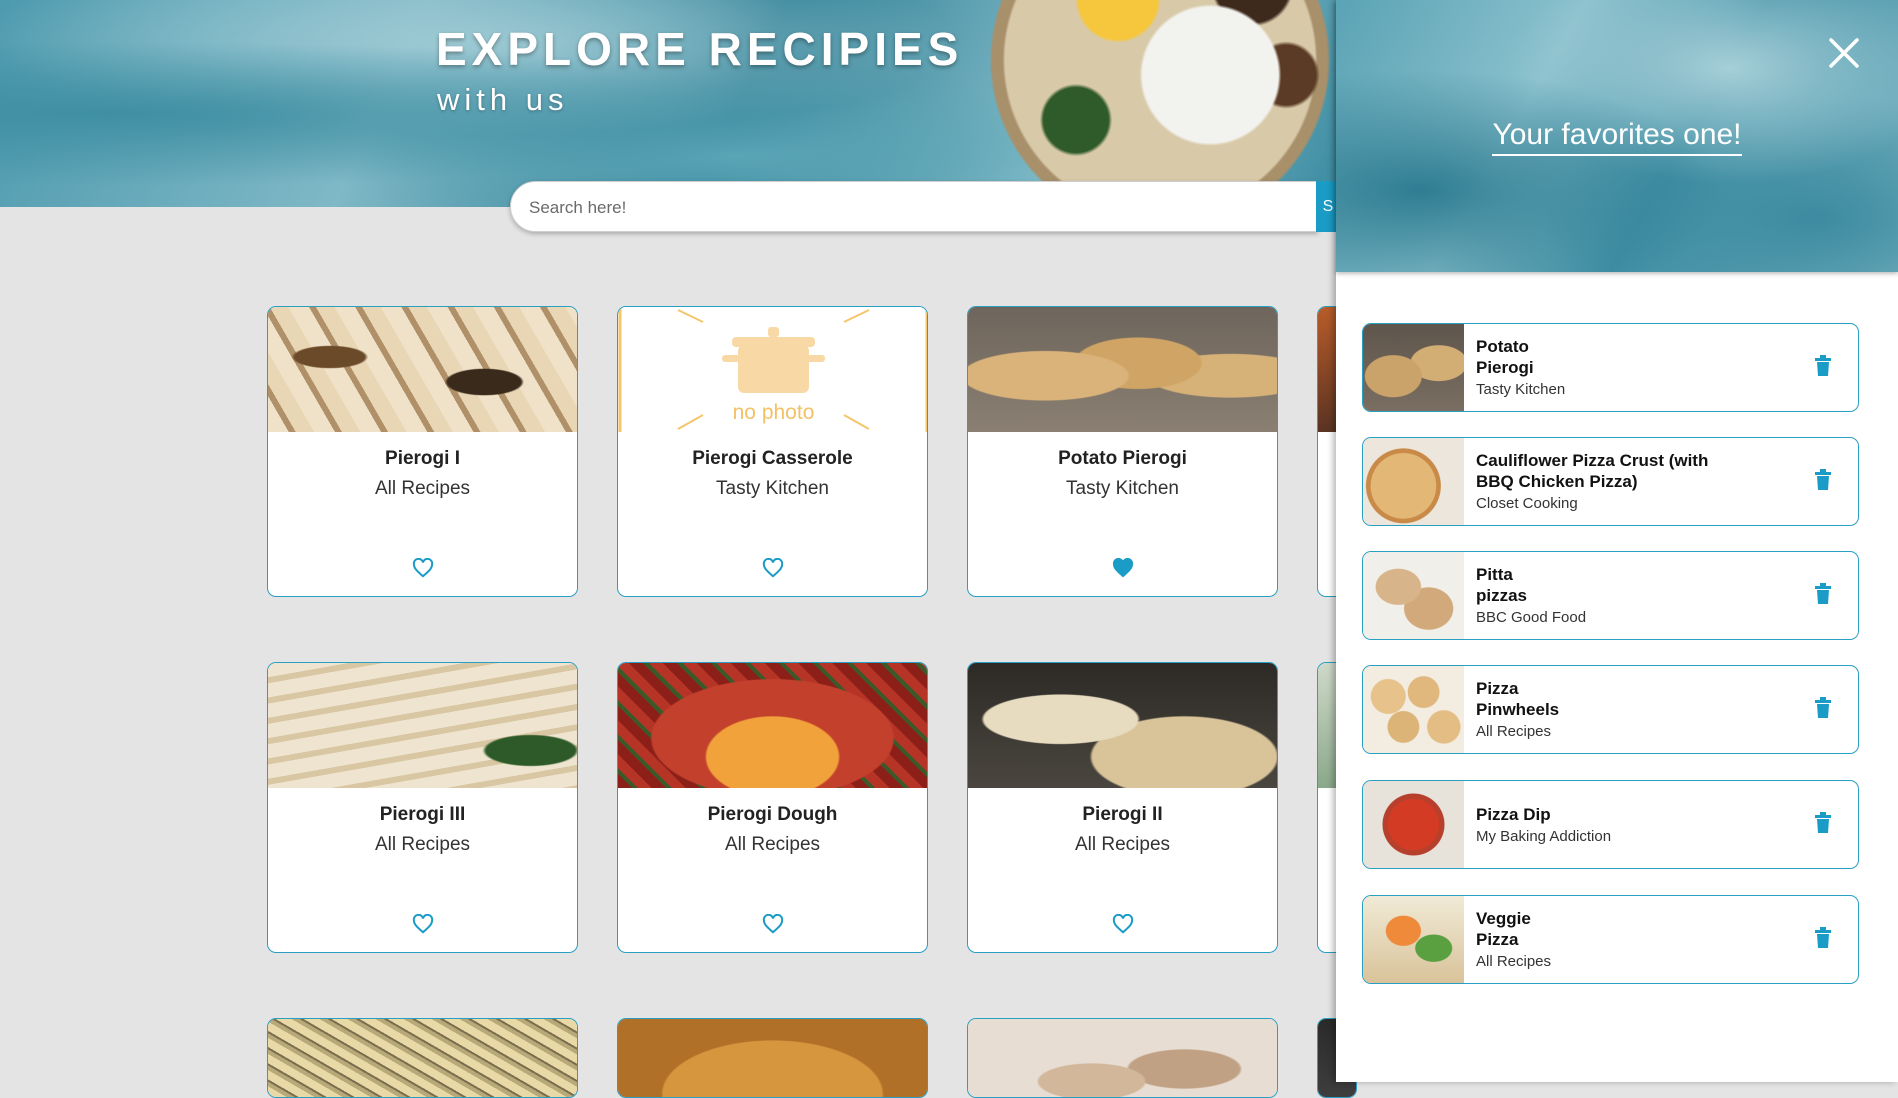 The image size is (1898, 1098). I want to click on favorites-header: Your favorites one!, so click(1617, 136).